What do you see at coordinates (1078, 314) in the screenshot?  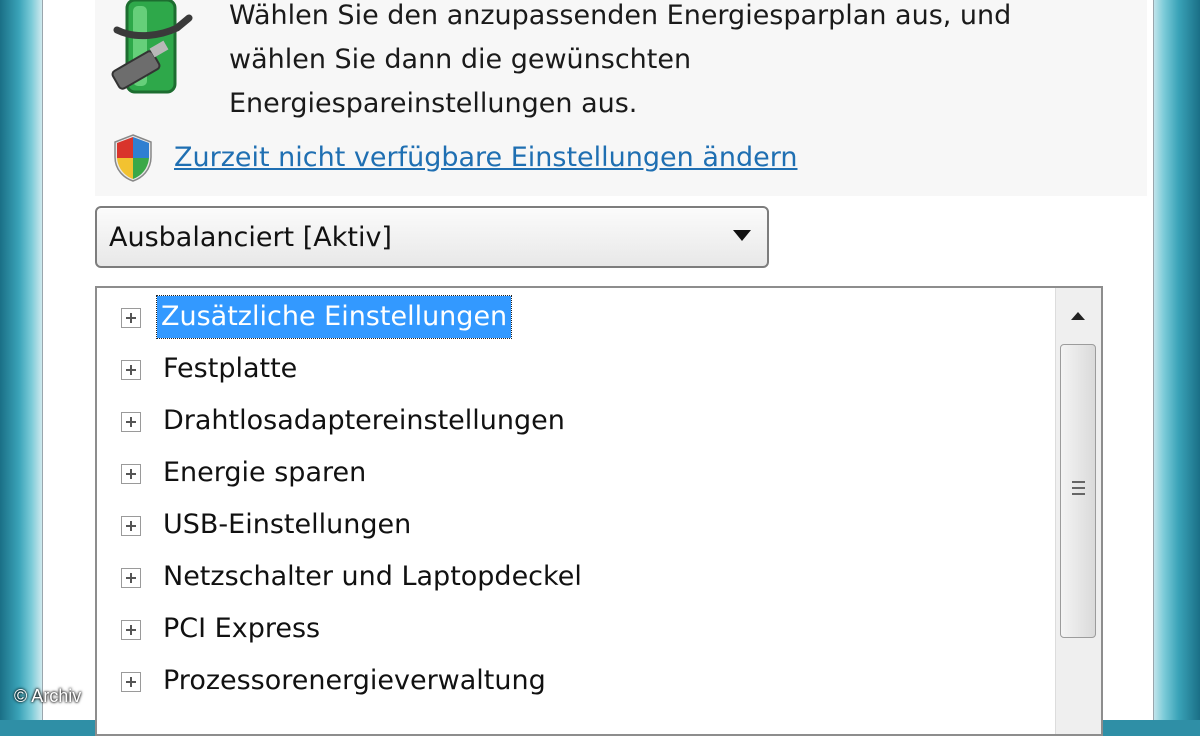 I see `scroll-up-arrow-icon` at bounding box center [1078, 314].